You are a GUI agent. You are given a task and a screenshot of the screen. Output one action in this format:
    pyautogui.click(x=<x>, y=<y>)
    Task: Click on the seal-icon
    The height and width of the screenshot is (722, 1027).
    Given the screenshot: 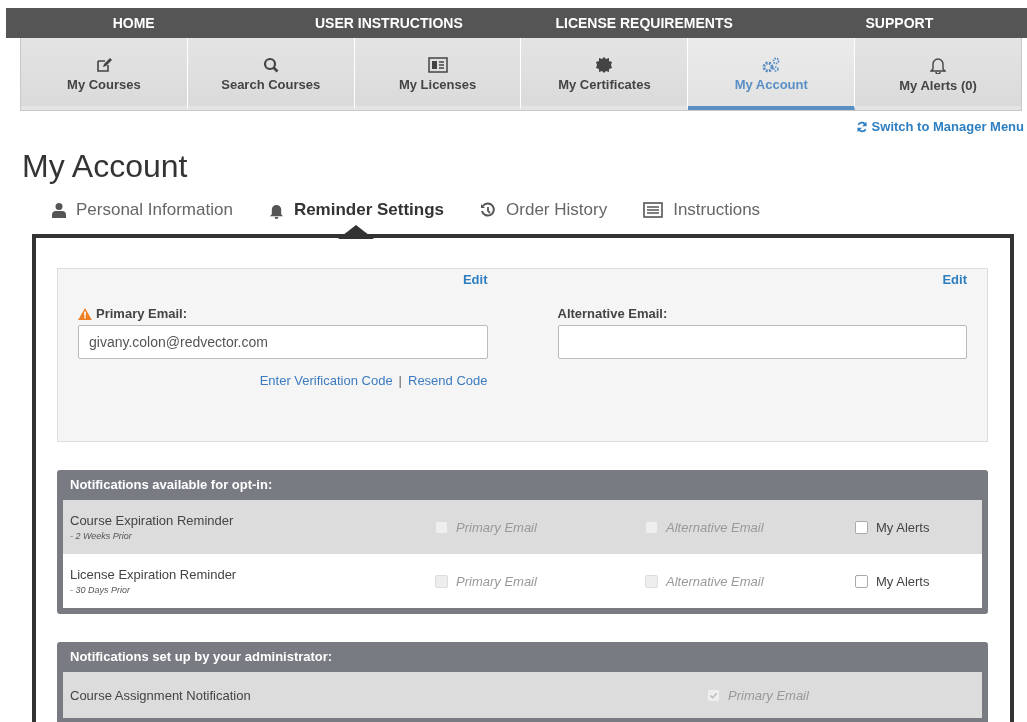 What is the action you would take?
    pyautogui.click(x=604, y=64)
    